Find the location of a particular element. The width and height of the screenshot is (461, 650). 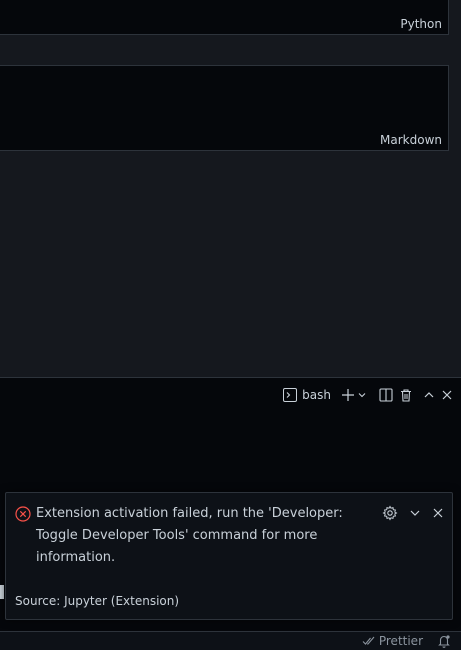

trash-icon is located at coordinates (406, 395).